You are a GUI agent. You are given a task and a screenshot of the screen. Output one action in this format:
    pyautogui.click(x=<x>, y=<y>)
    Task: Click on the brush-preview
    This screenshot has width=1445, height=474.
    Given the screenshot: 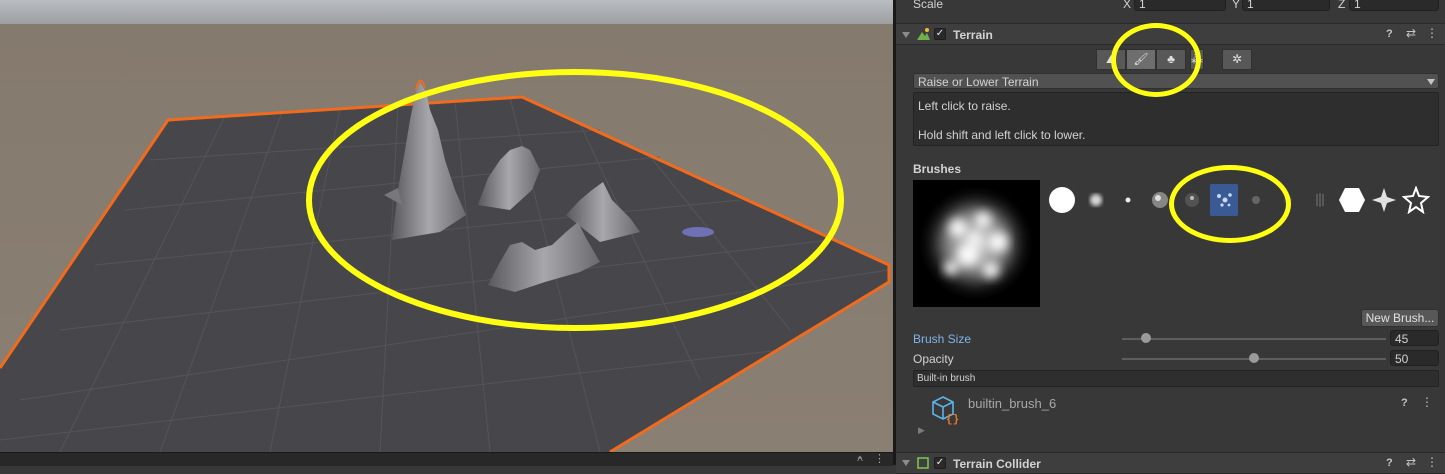 What is the action you would take?
    pyautogui.click(x=976, y=243)
    